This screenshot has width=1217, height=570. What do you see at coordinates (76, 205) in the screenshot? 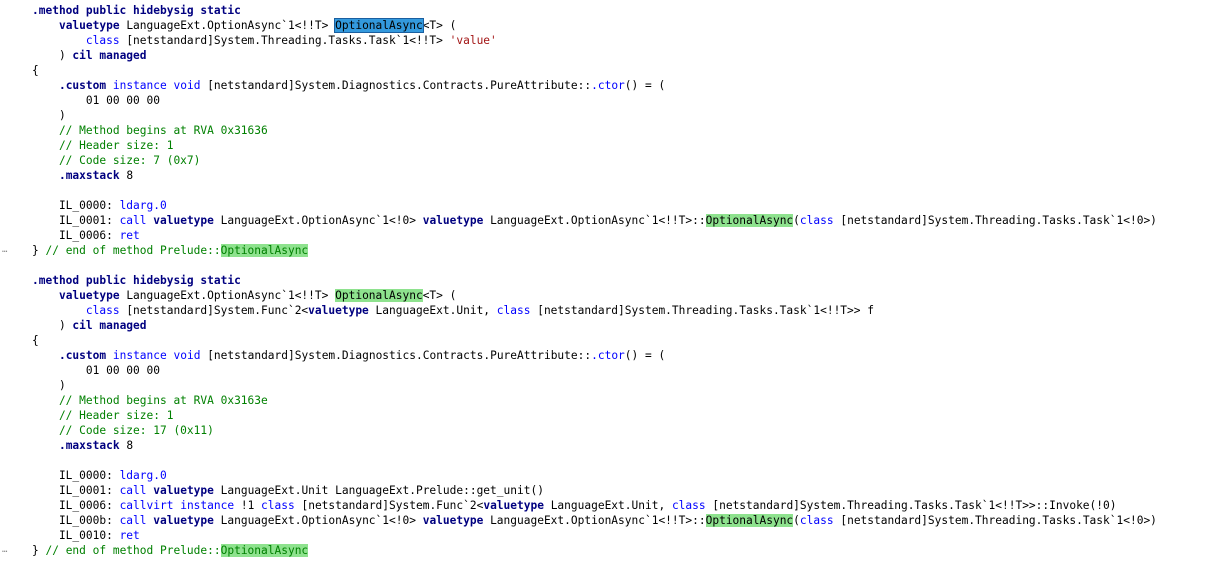
I see `code-token: IL_0000:` at bounding box center [76, 205].